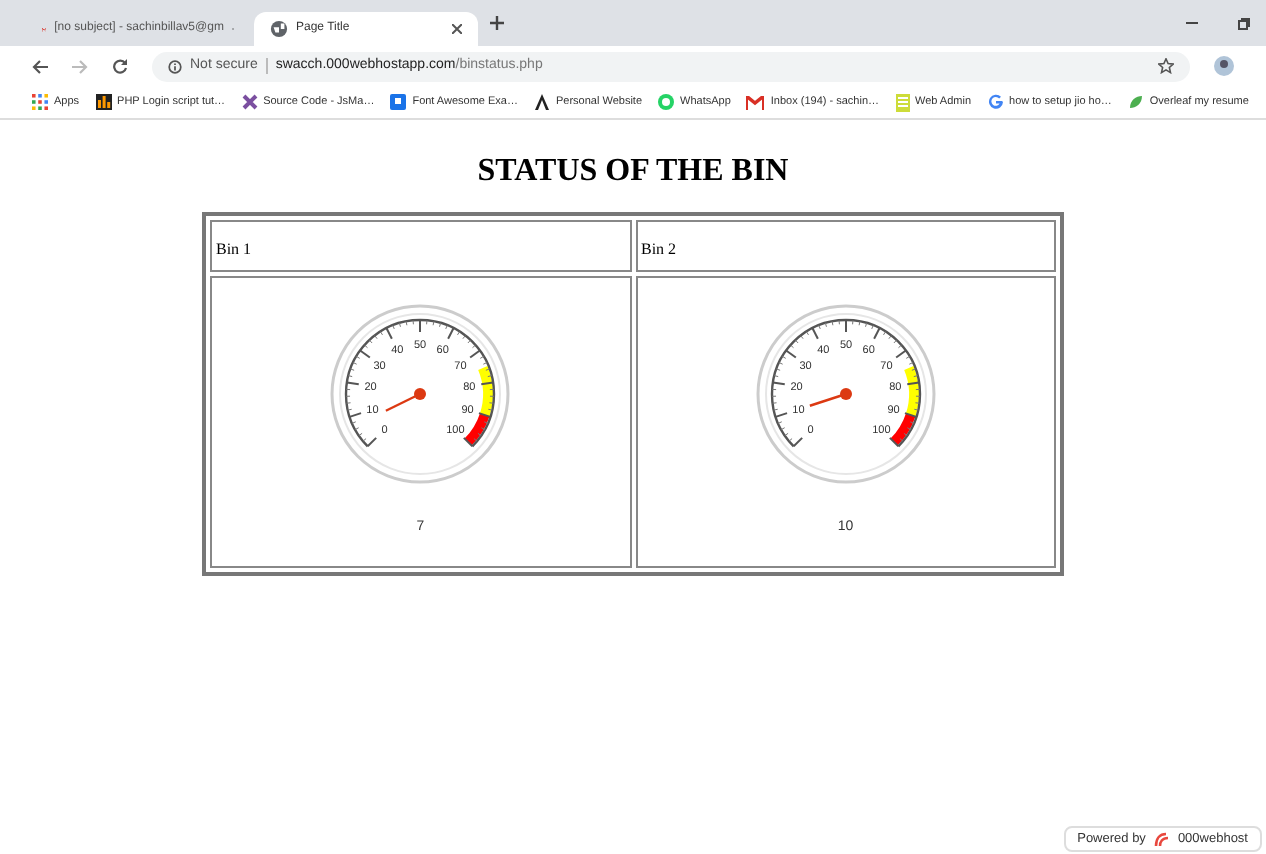 The image size is (1266, 854). Describe the element at coordinates (279, 29) in the screenshot. I see `globe-icon` at that location.